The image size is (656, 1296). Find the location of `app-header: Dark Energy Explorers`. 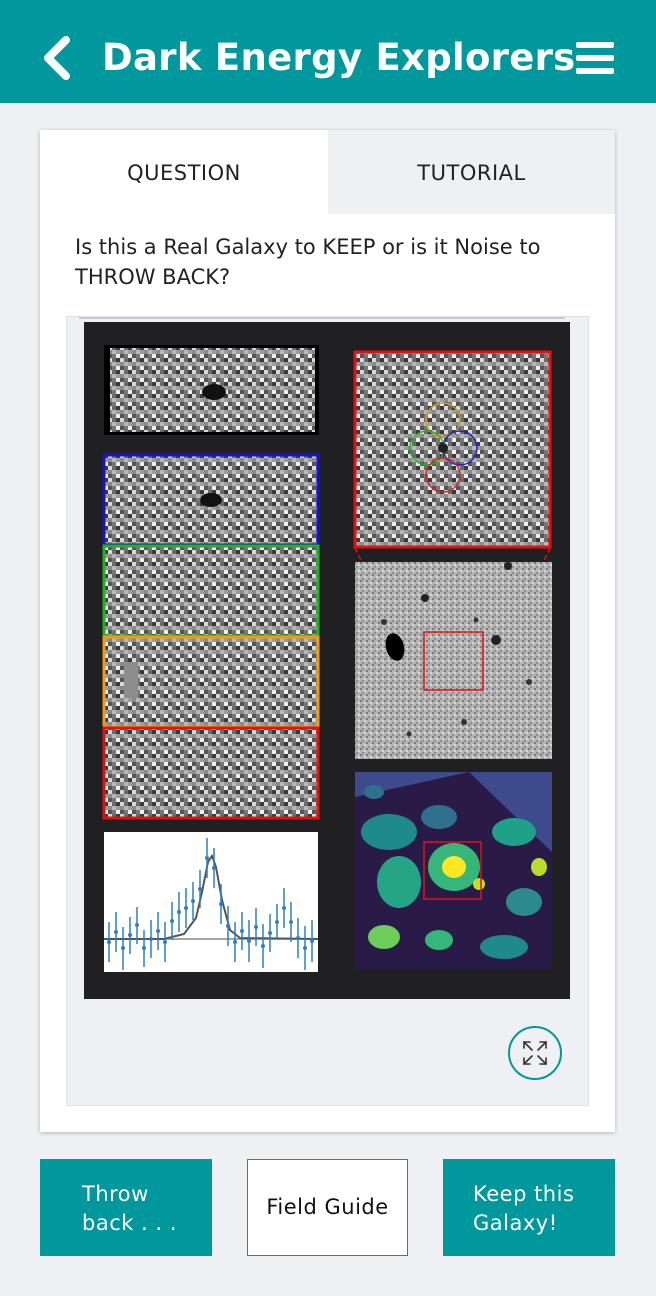

app-header: Dark Energy Explorers is located at coordinates (328, 51).